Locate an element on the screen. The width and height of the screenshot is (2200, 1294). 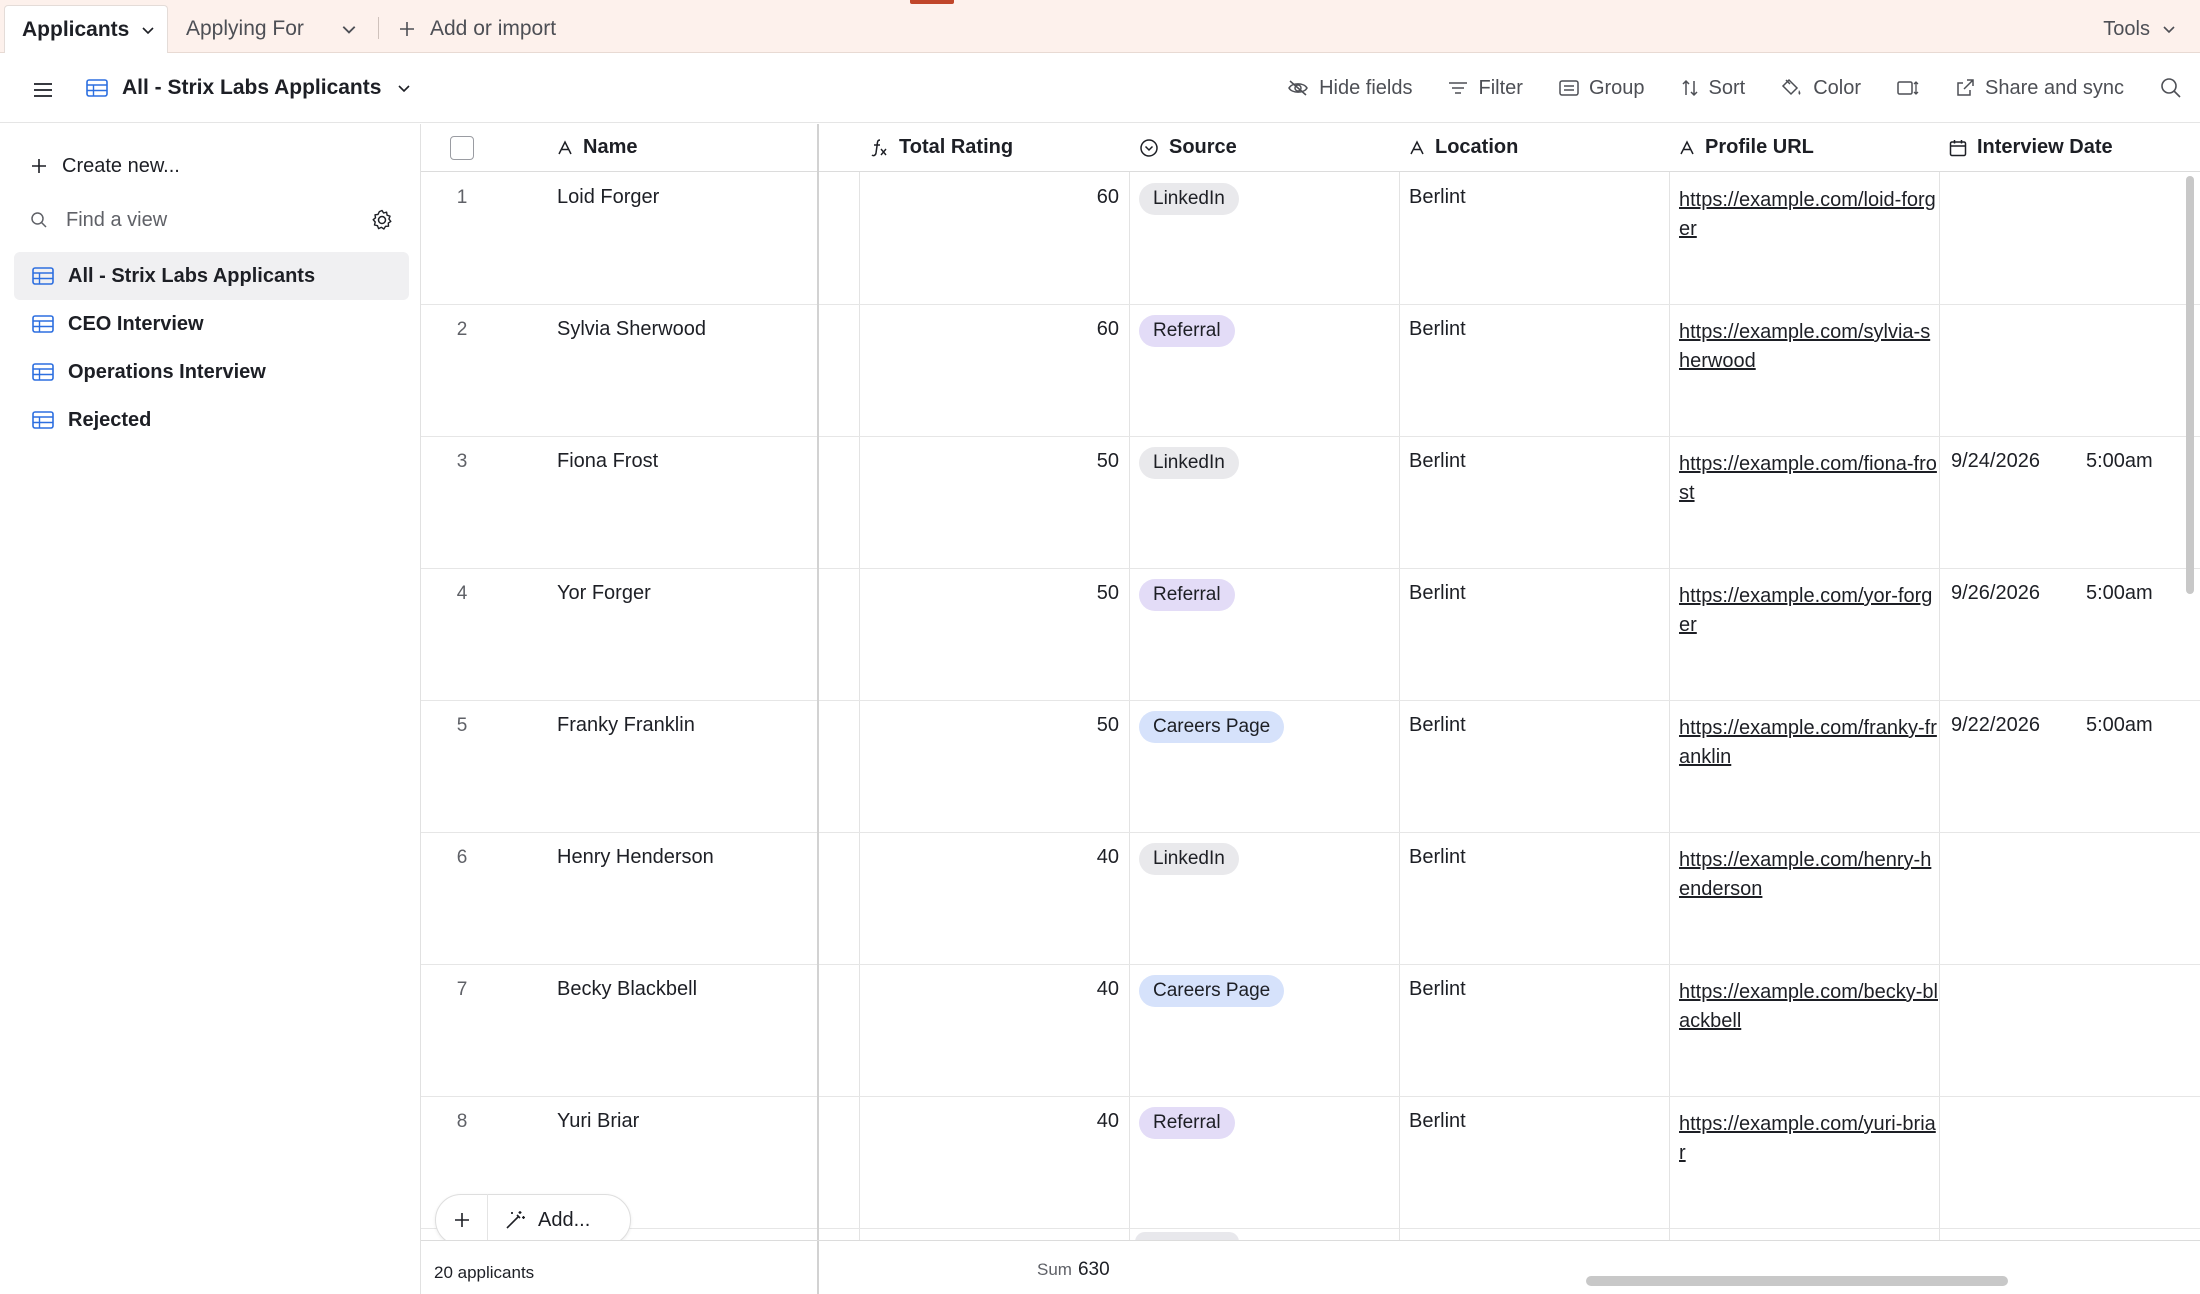
name-cell: Fiona Frost is located at coordinates (677, 502).